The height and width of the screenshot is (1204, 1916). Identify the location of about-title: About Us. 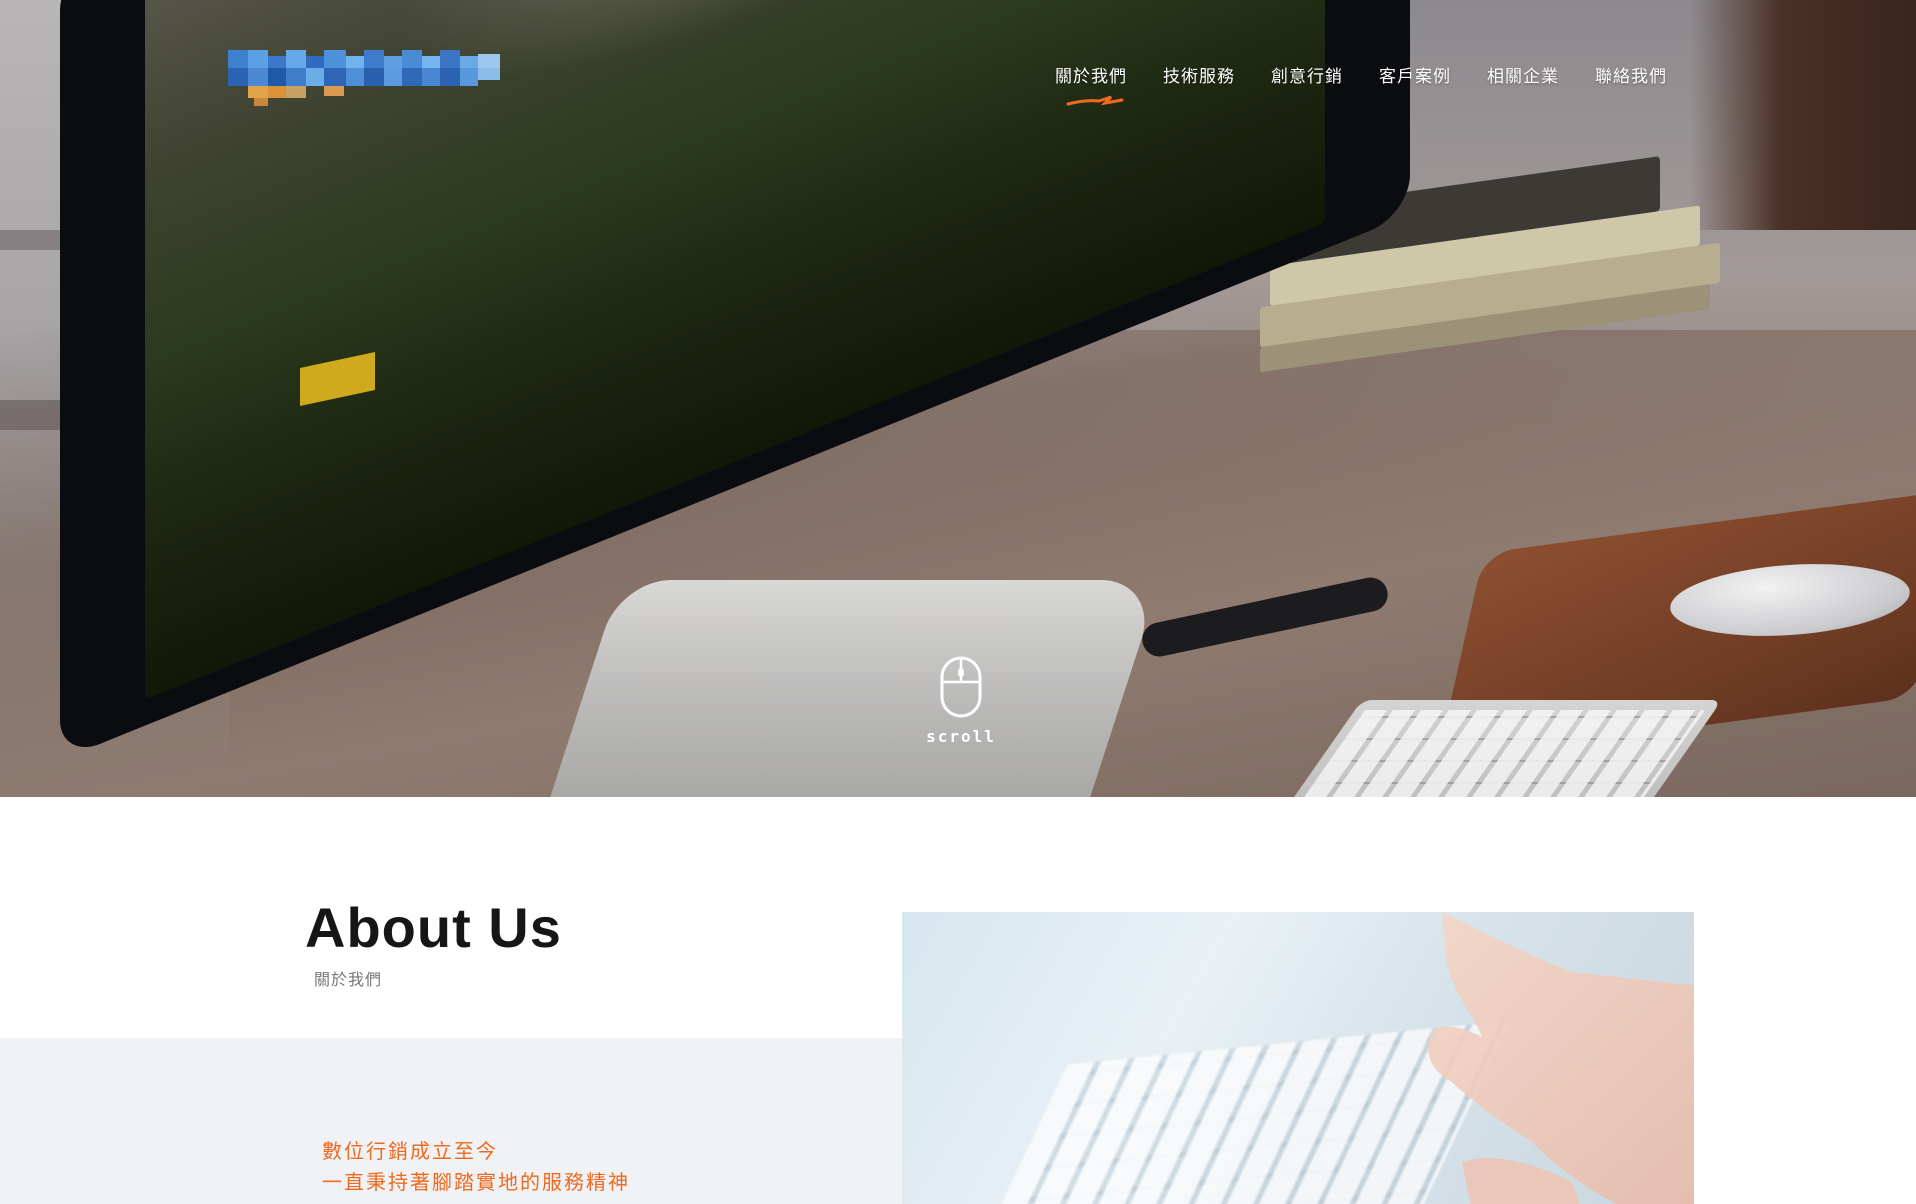
(433, 927).